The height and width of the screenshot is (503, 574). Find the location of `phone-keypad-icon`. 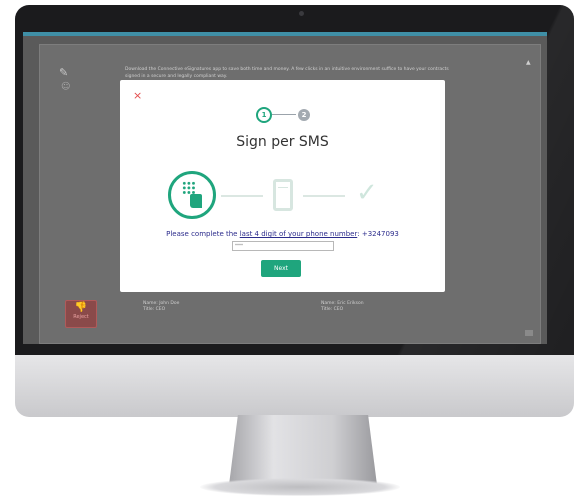

phone-keypad-icon is located at coordinates (192, 195).